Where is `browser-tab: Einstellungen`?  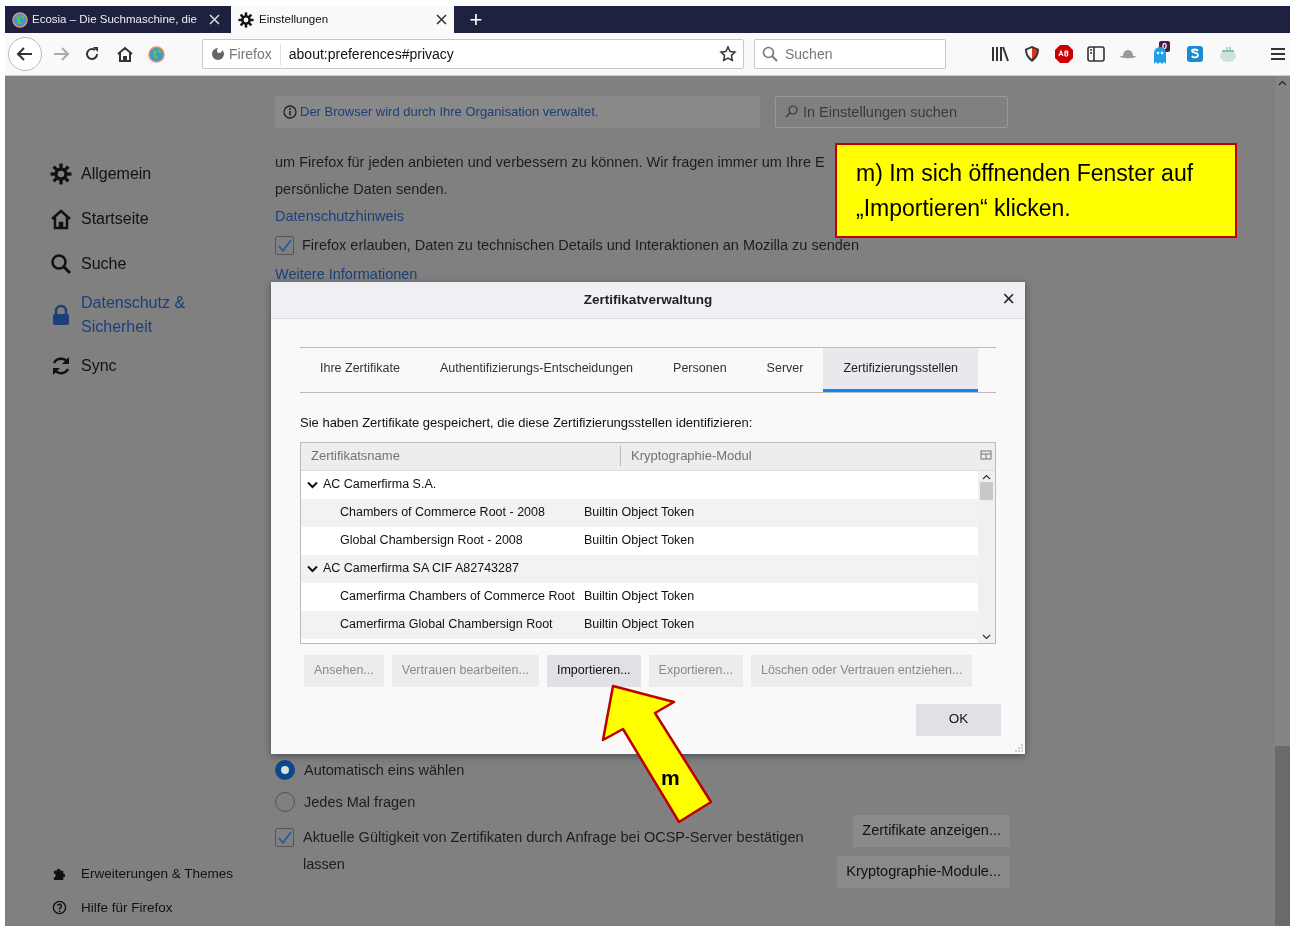 browser-tab: Einstellungen is located at coordinates (342, 19).